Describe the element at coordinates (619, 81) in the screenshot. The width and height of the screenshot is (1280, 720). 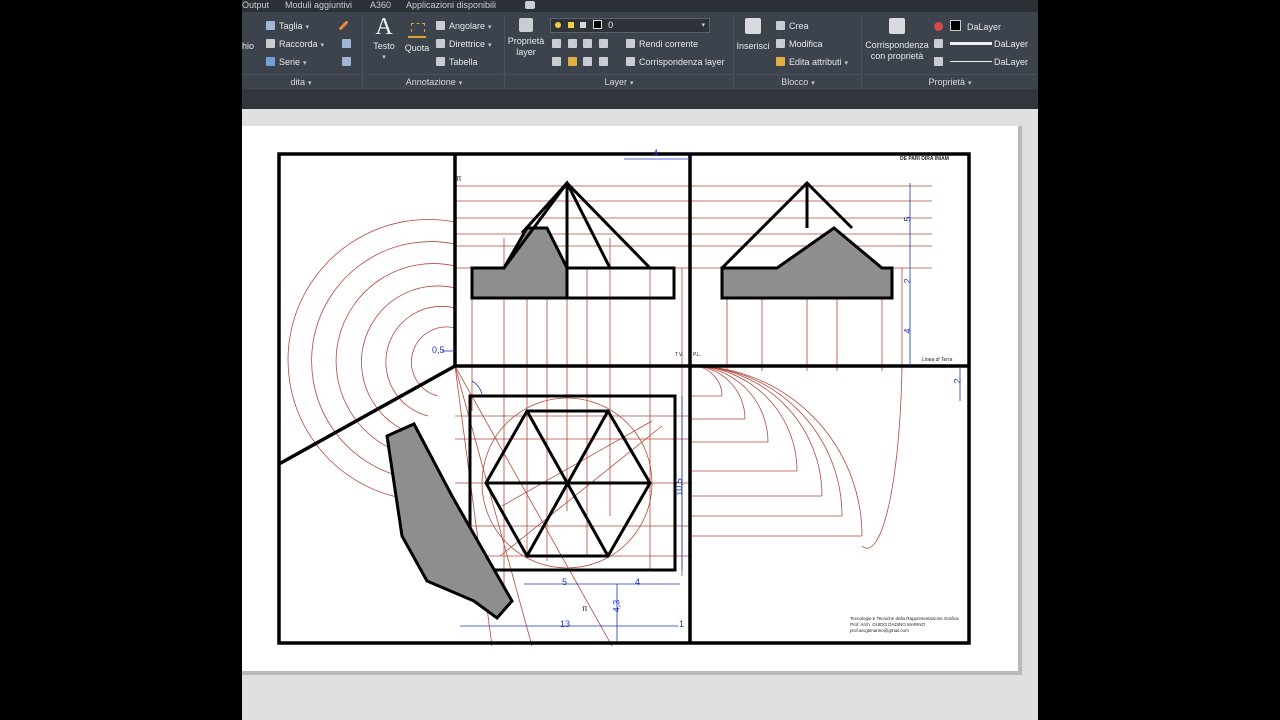
I see `group-layer-label: Layer ▾` at that location.